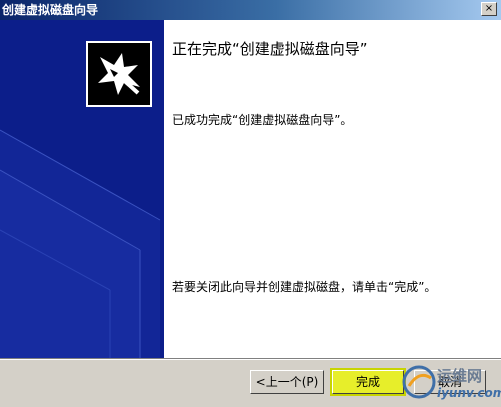  What do you see at coordinates (287, 382) in the screenshot?
I see `back-button: <上一个(P)` at bounding box center [287, 382].